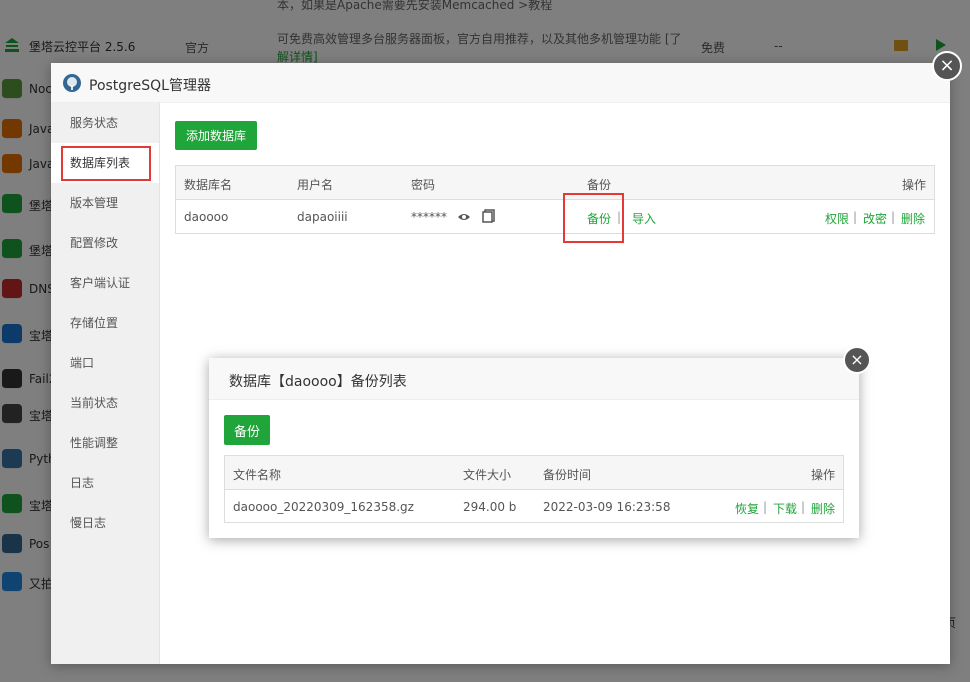  I want to click on sidebar-item: 当前状态, so click(105, 403).